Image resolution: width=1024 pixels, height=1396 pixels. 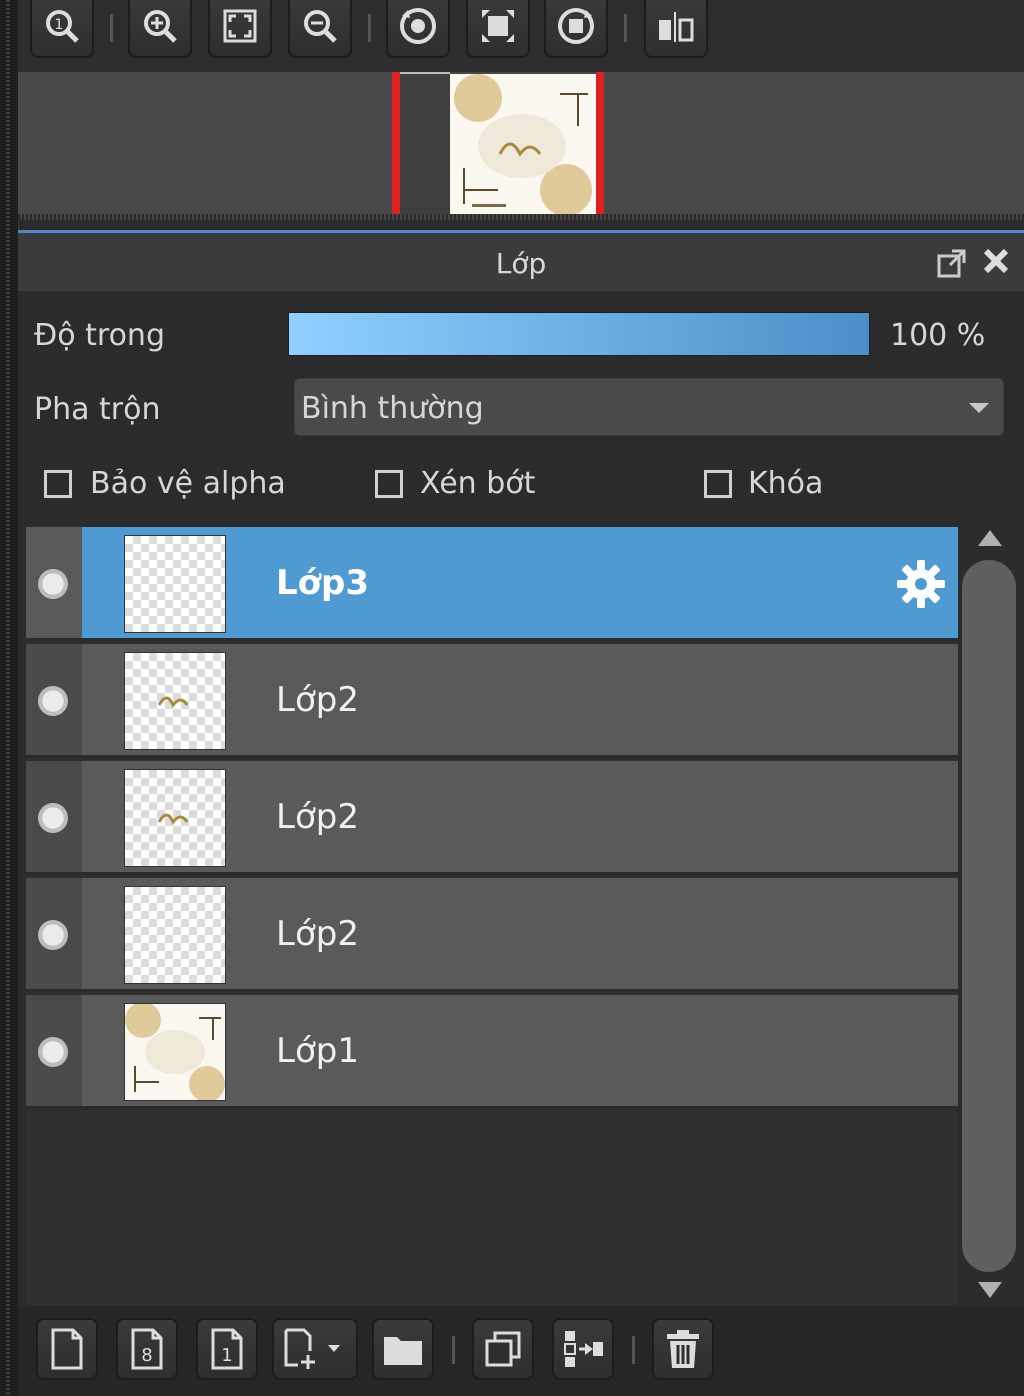 What do you see at coordinates (392, 408) in the screenshot?
I see `blend-mode-value: Bình thường` at bounding box center [392, 408].